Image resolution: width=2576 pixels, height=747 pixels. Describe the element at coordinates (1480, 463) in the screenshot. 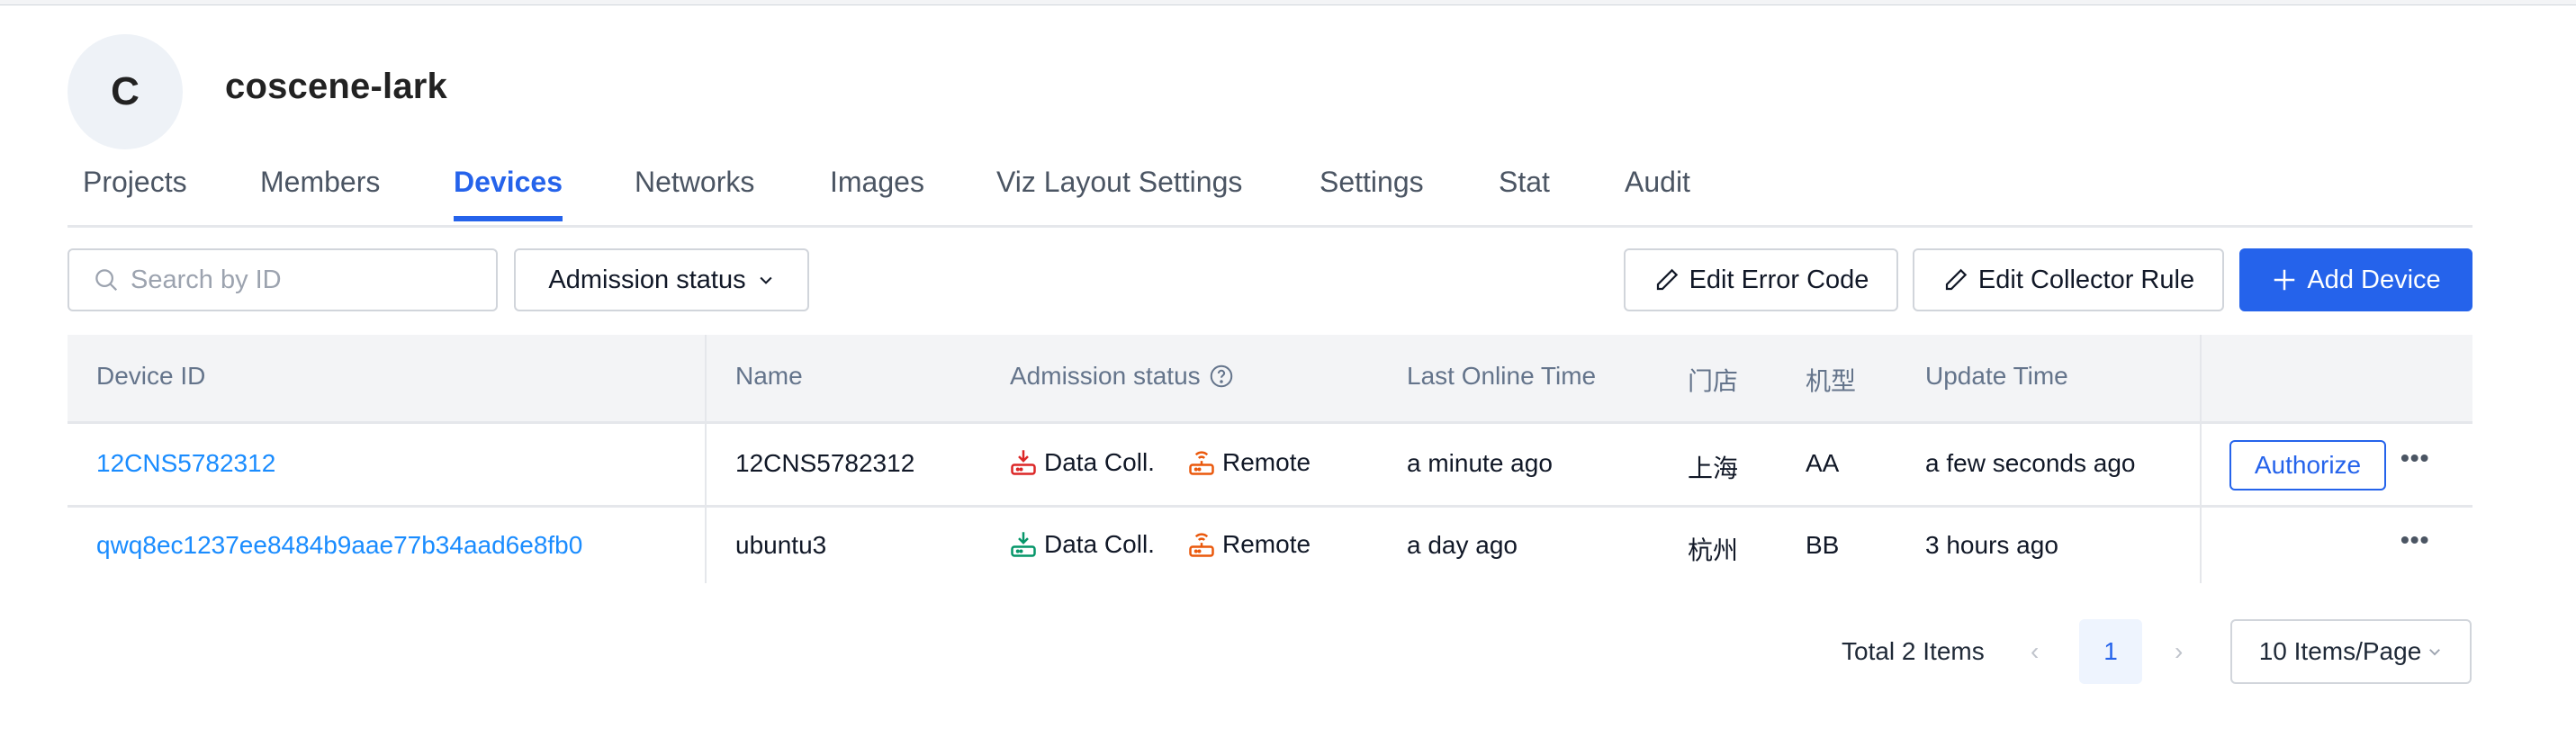

I see `last-online-time: a minute ago` at that location.